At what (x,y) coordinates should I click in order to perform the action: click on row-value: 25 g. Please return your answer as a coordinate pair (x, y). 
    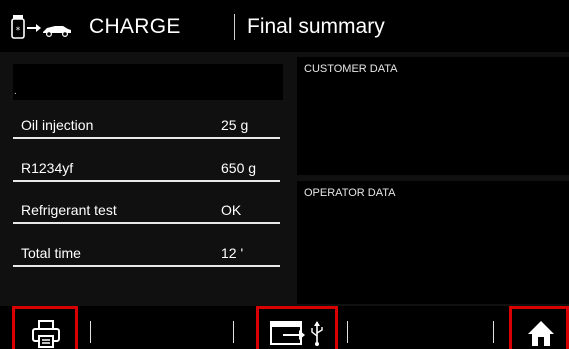
    Looking at the image, I should click on (235, 125).